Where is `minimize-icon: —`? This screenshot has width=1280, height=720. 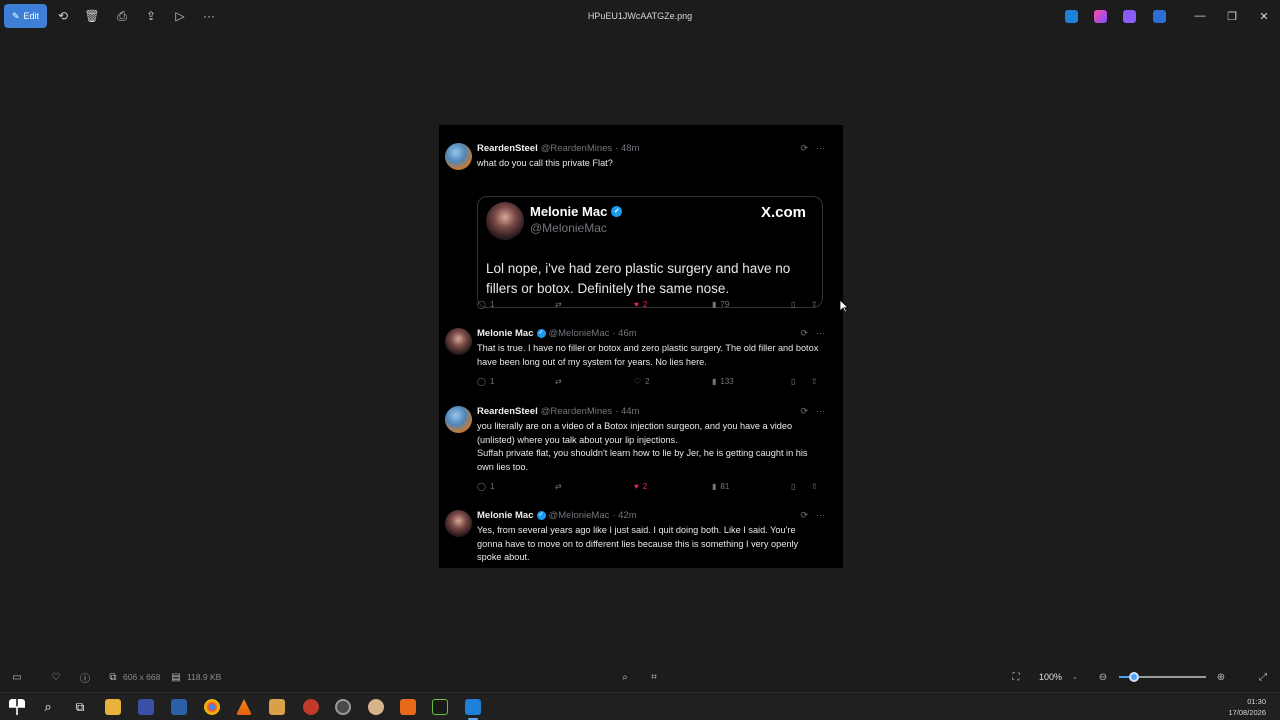 minimize-icon: — is located at coordinates (1200, 16).